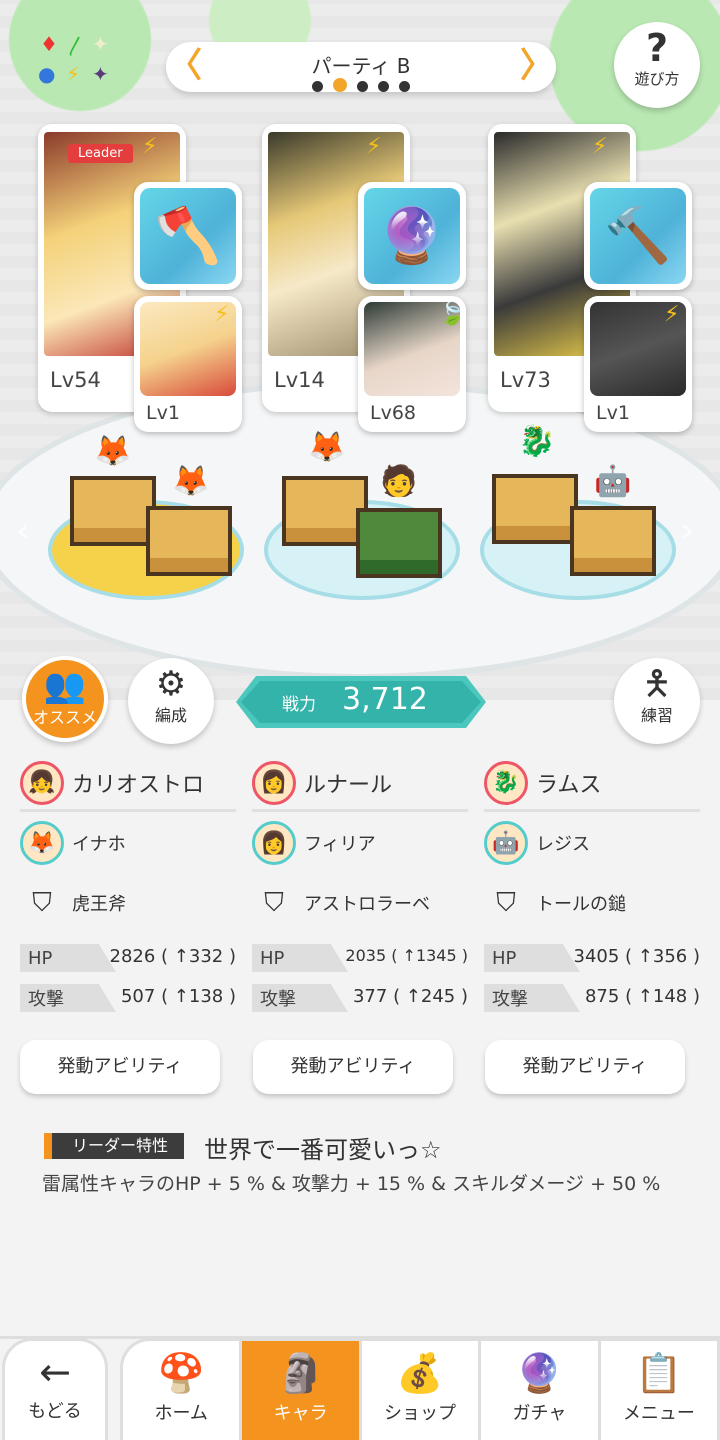  Describe the element at coordinates (585, 1067) in the screenshot. I see `ability-button-3: 発動アビリティ` at that location.